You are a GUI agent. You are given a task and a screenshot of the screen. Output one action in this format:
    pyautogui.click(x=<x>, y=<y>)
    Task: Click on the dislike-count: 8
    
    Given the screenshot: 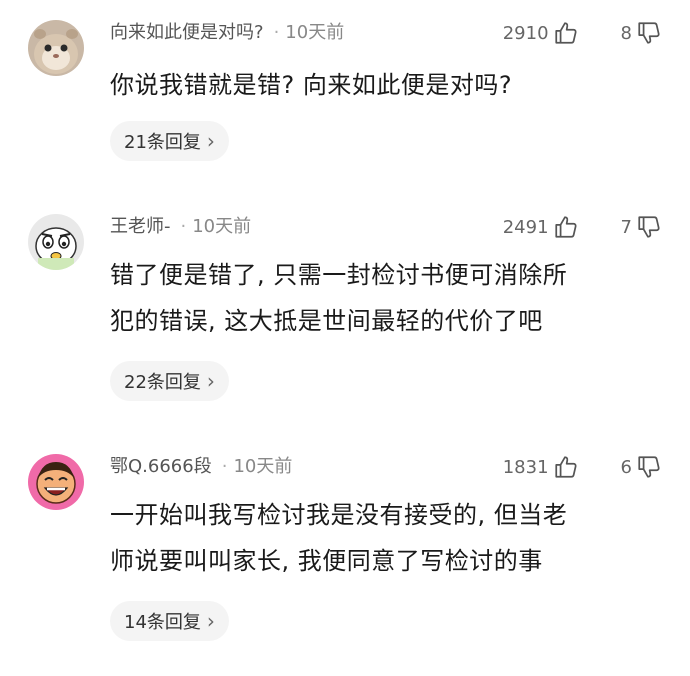 What is the action you would take?
    pyautogui.click(x=626, y=33)
    